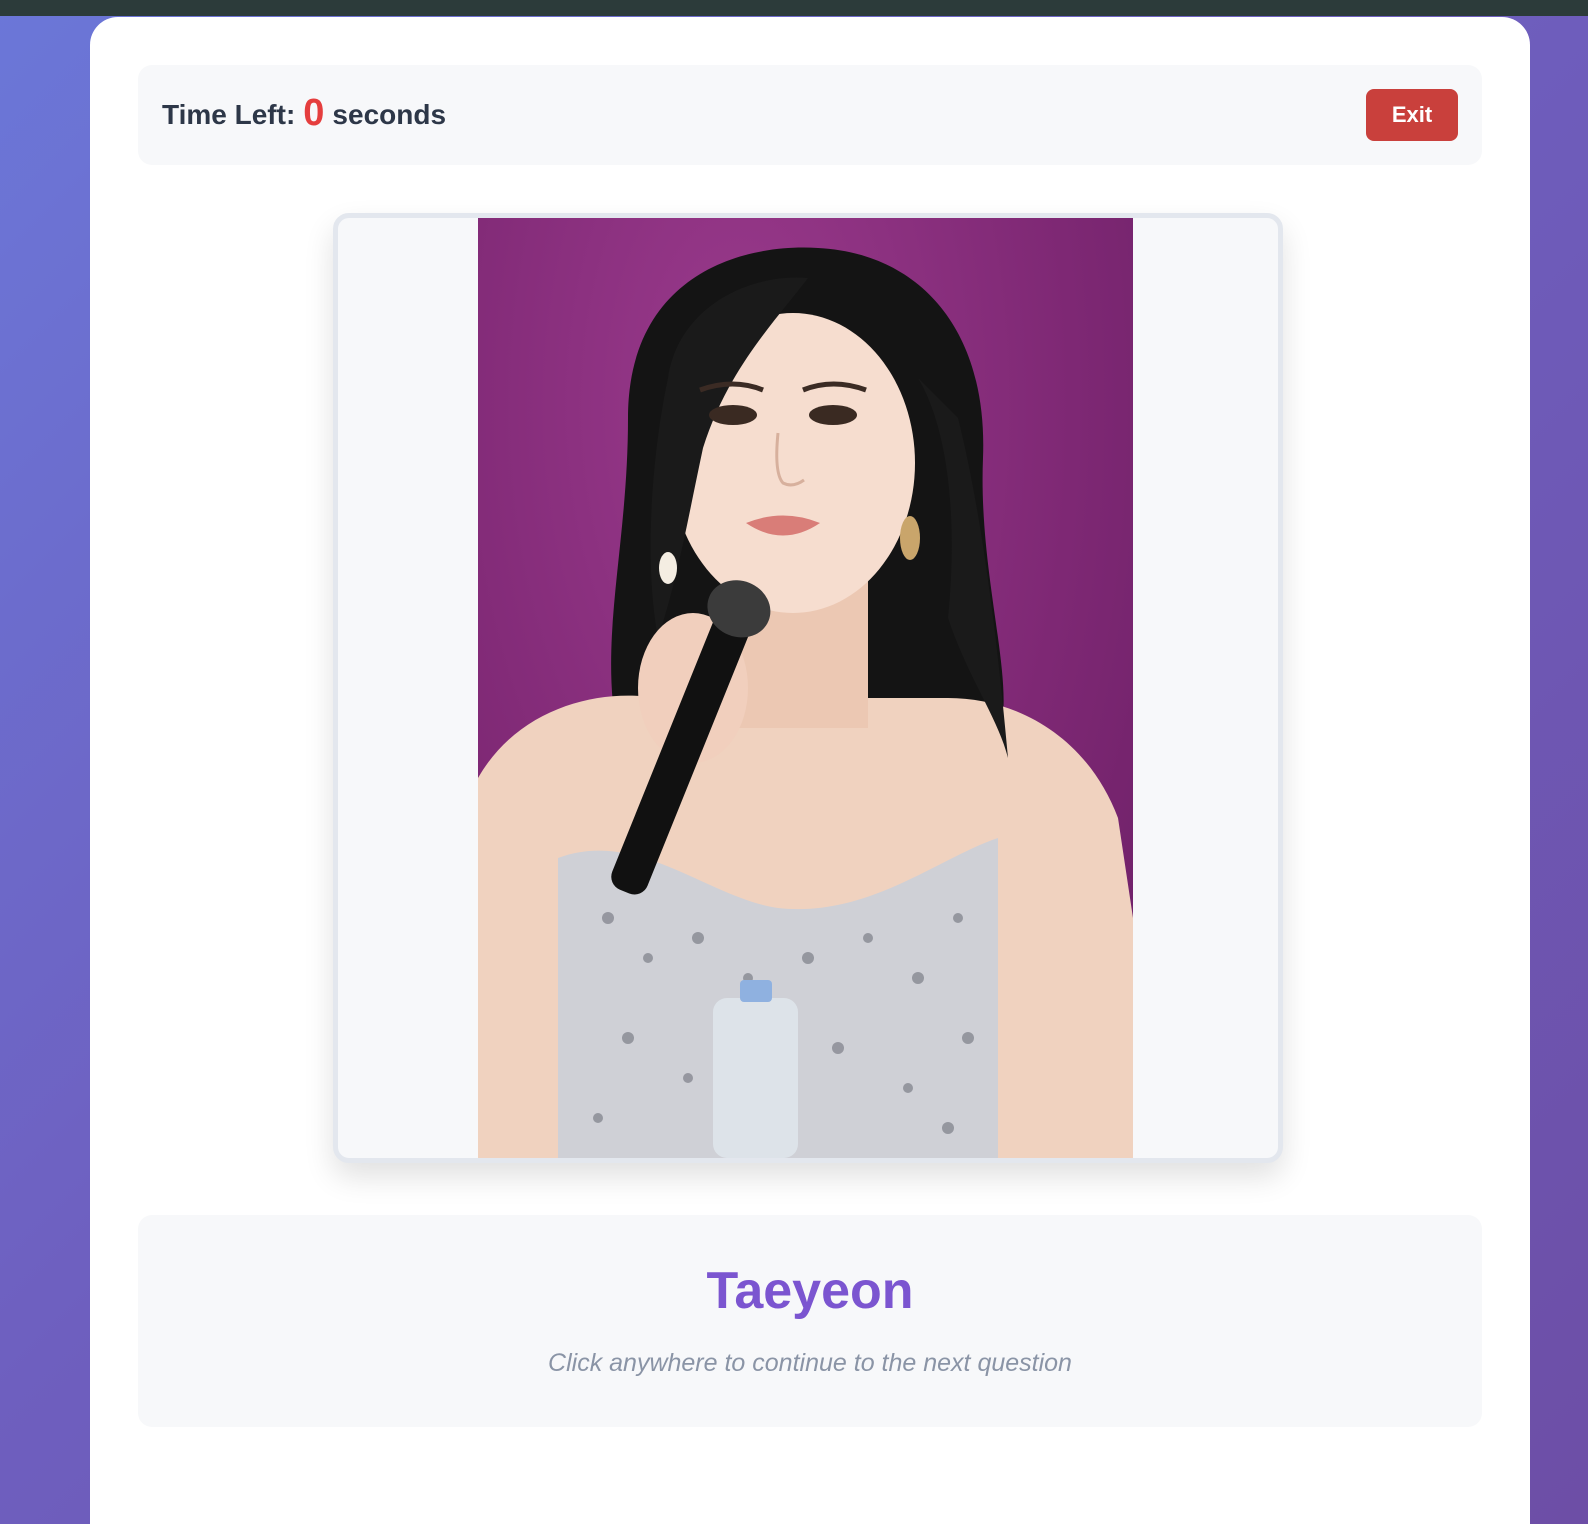 This screenshot has width=1588, height=1524. Describe the element at coordinates (229, 114) in the screenshot. I see `timer-label: Time Left:` at that location.